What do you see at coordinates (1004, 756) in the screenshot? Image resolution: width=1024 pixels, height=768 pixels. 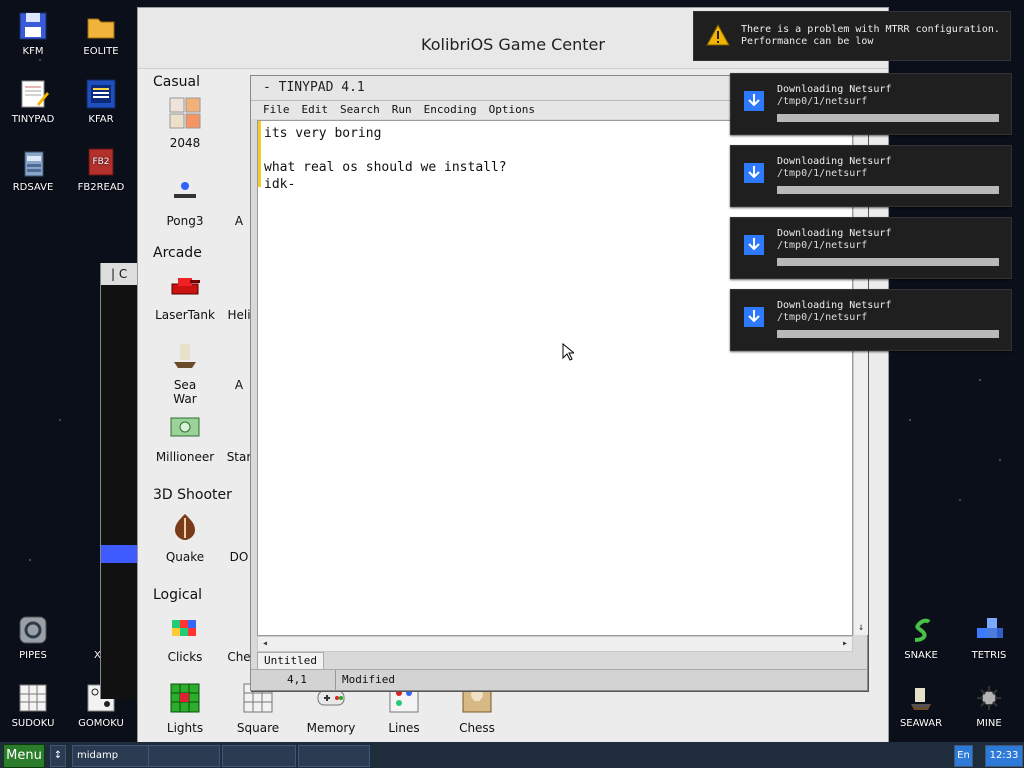 I see `clock: 12:33` at bounding box center [1004, 756].